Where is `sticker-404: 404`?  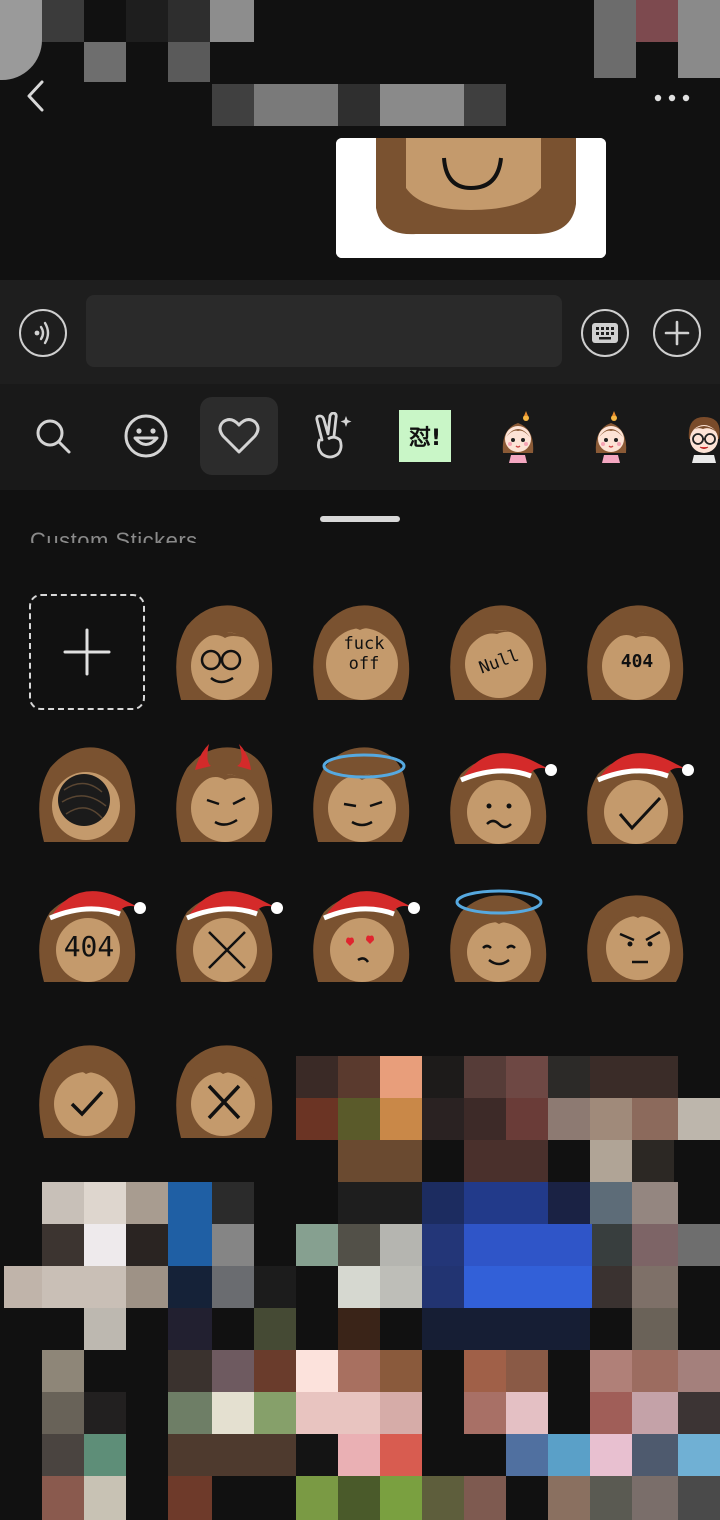
sticker-404: 404 is located at coordinates (636, 654).